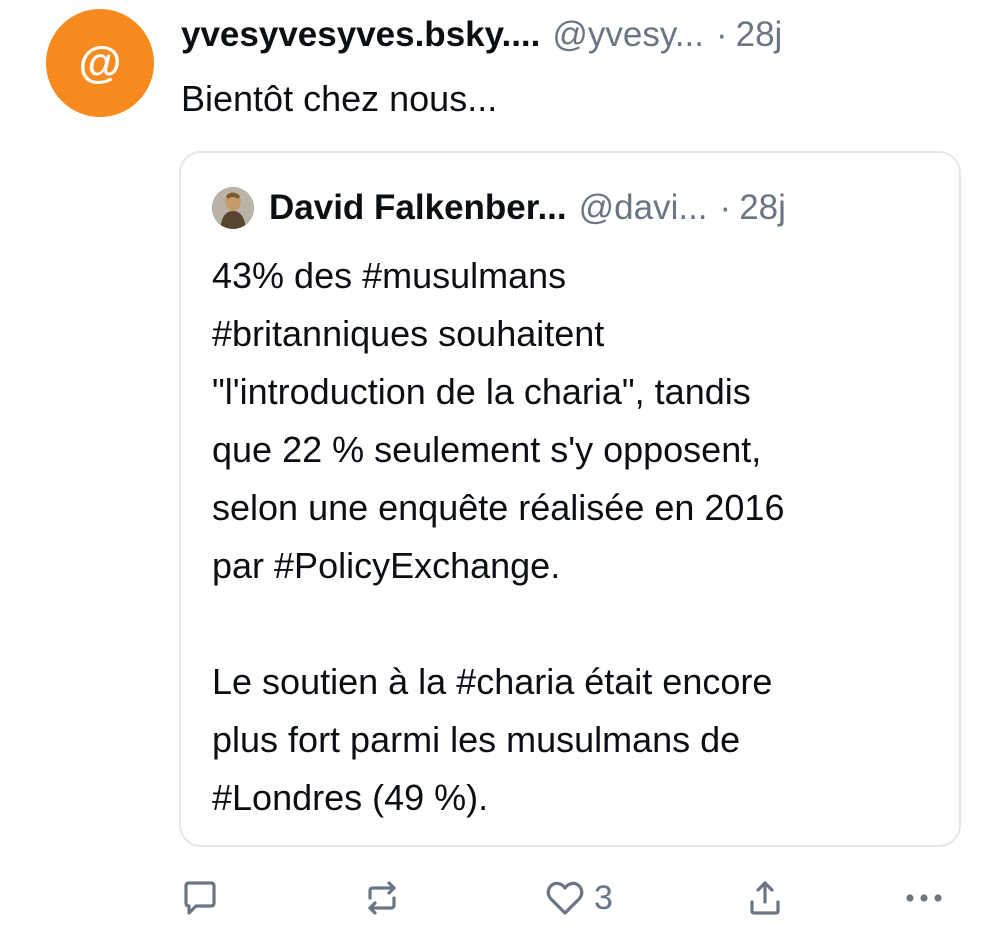  I want to click on text-line: "l'introduction de la charia", tandis, so click(481, 391).